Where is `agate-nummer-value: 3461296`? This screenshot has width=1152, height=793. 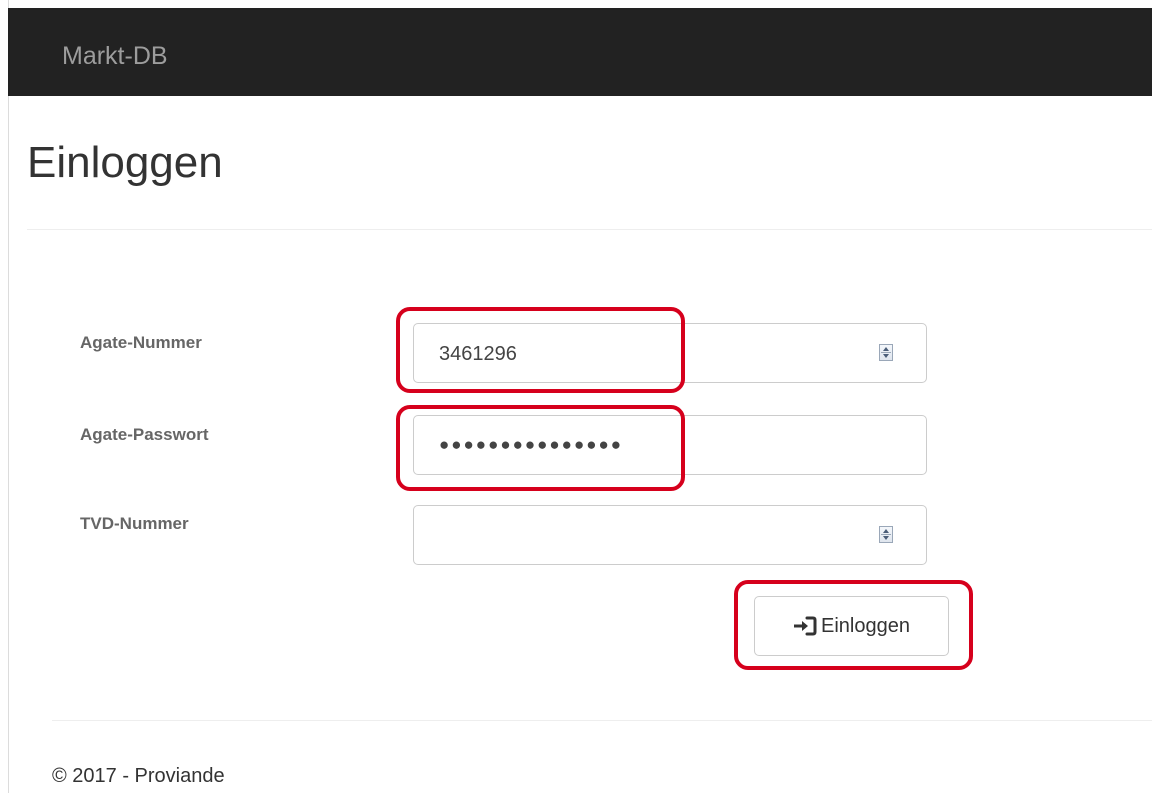 agate-nummer-value: 3461296 is located at coordinates (478, 354).